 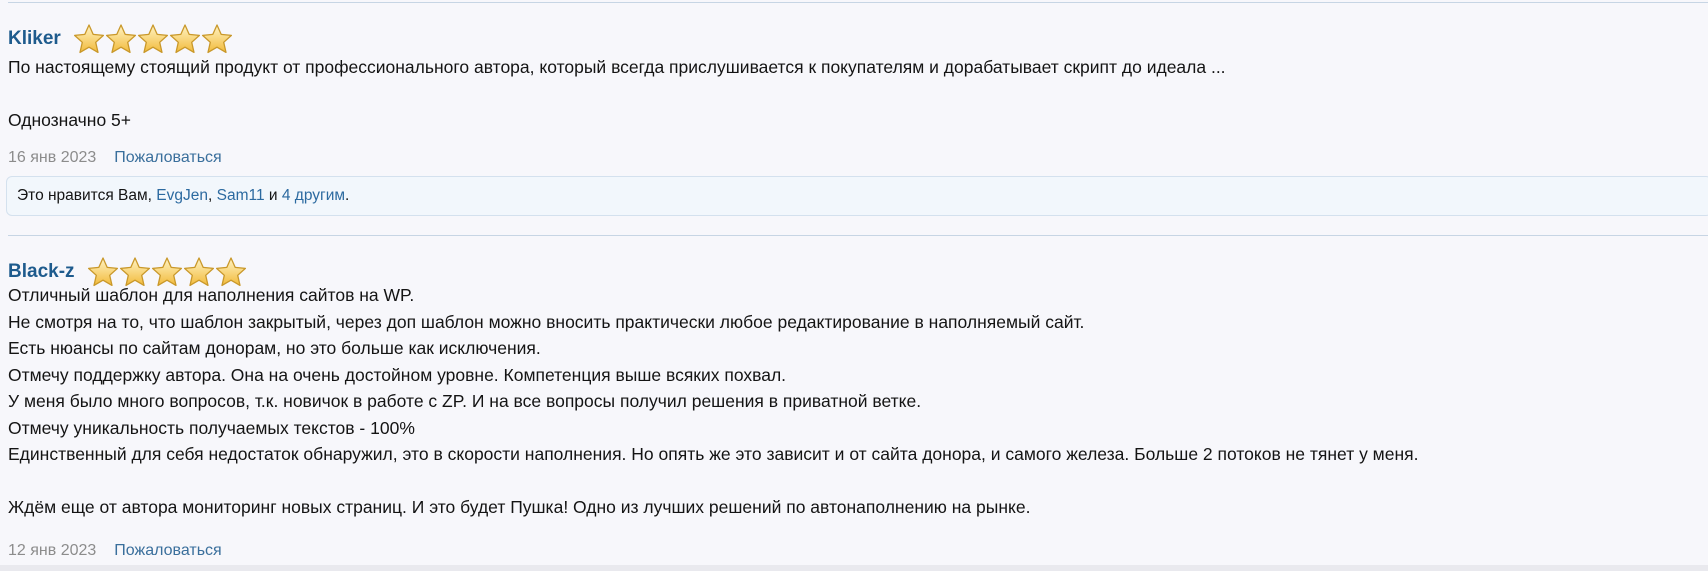 What do you see at coordinates (52, 550) in the screenshot?
I see `review-date: 12 янв 2023` at bounding box center [52, 550].